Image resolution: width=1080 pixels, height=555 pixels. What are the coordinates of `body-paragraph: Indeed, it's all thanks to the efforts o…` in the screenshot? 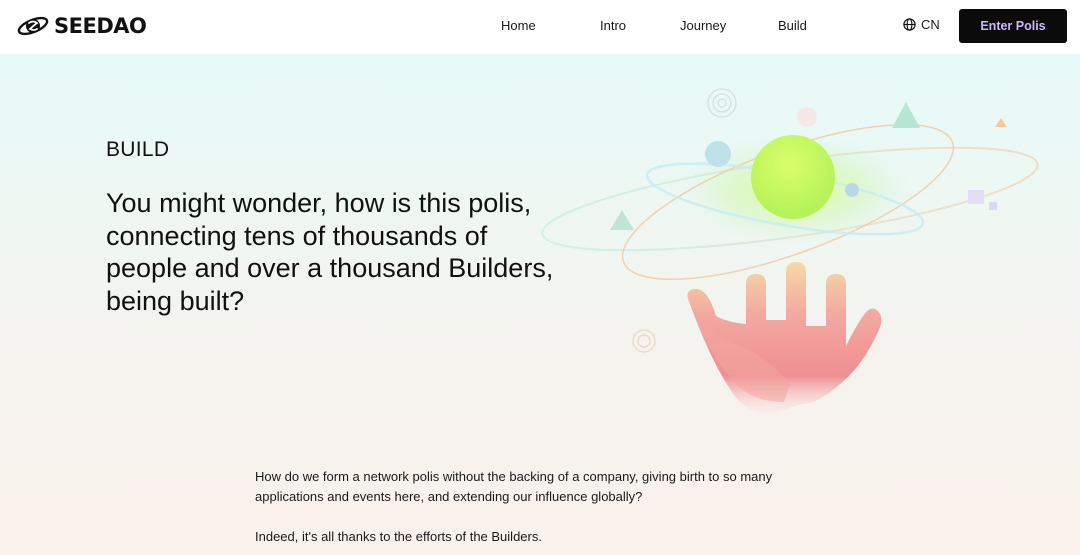 It's located at (398, 536).